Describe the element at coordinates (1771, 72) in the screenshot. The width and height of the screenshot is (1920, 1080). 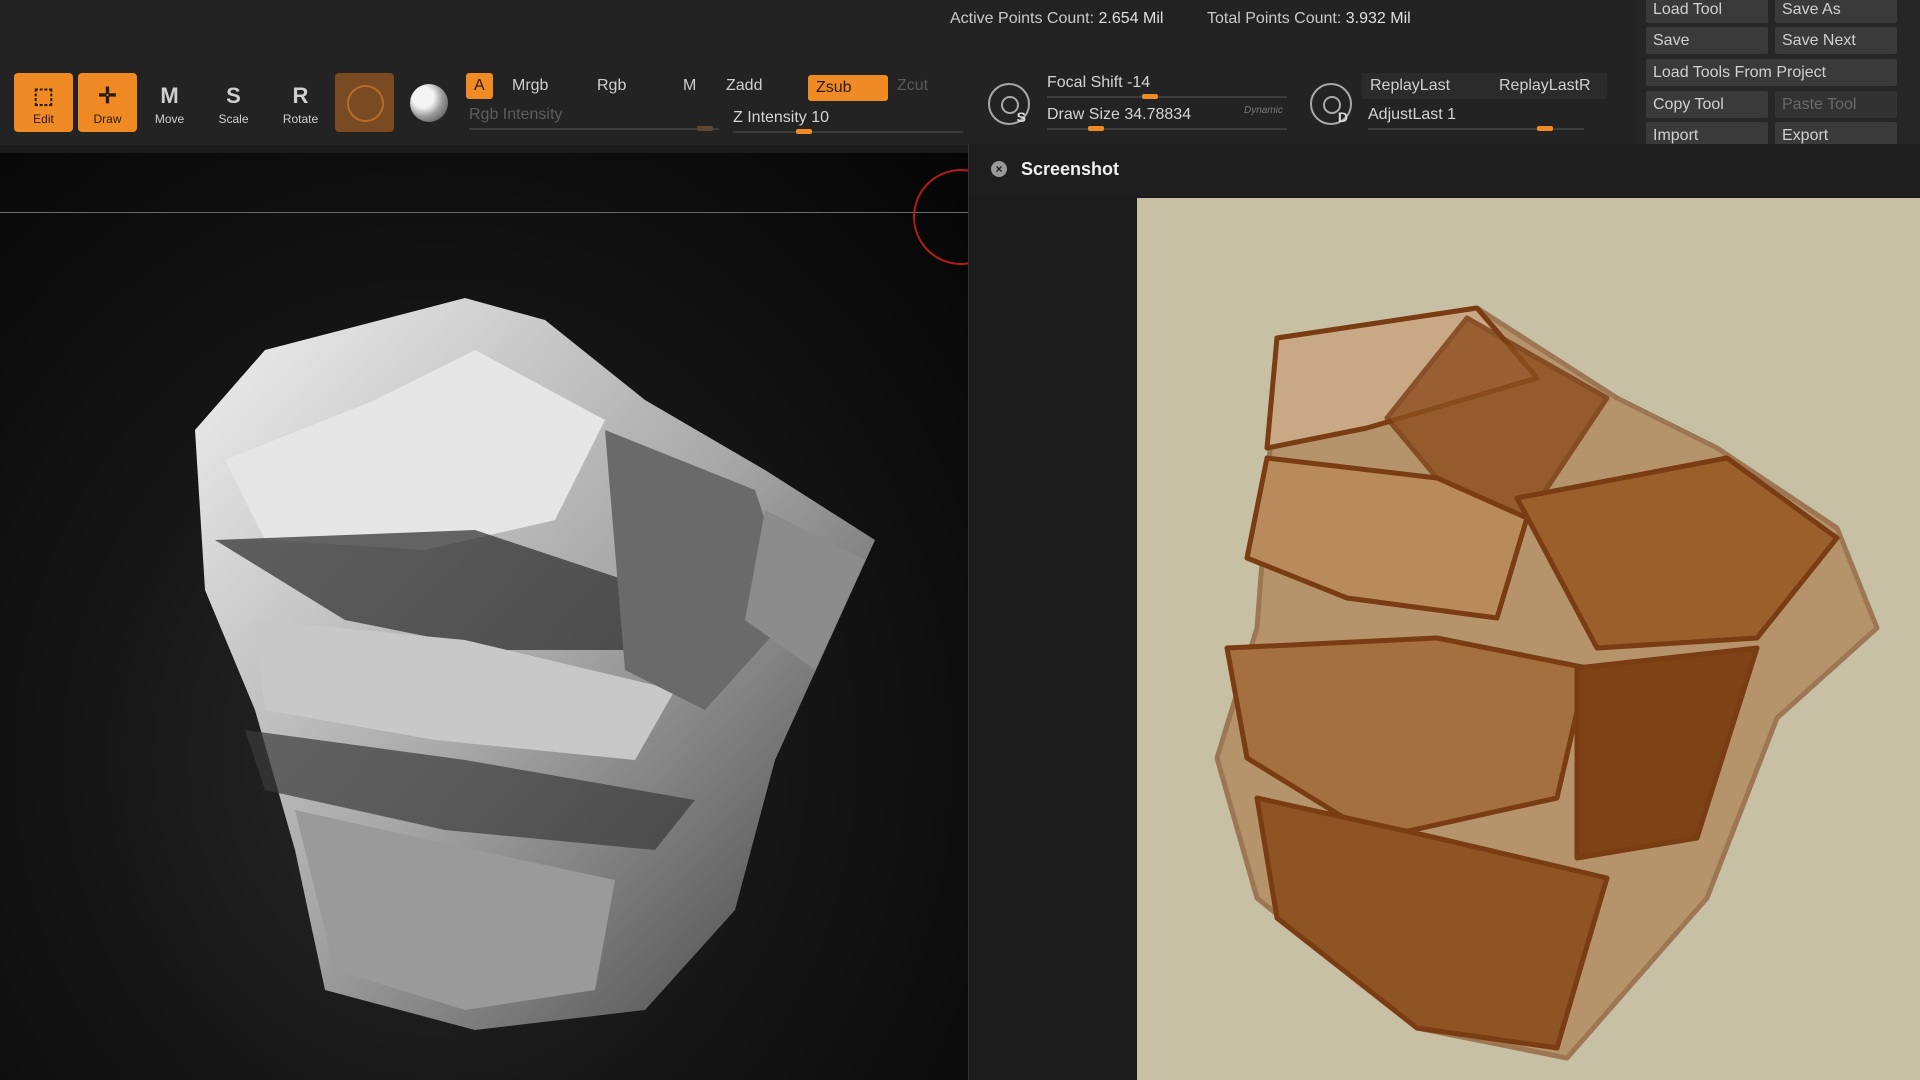
I see `load-tools-from-project-button: Load Tools From Project` at that location.